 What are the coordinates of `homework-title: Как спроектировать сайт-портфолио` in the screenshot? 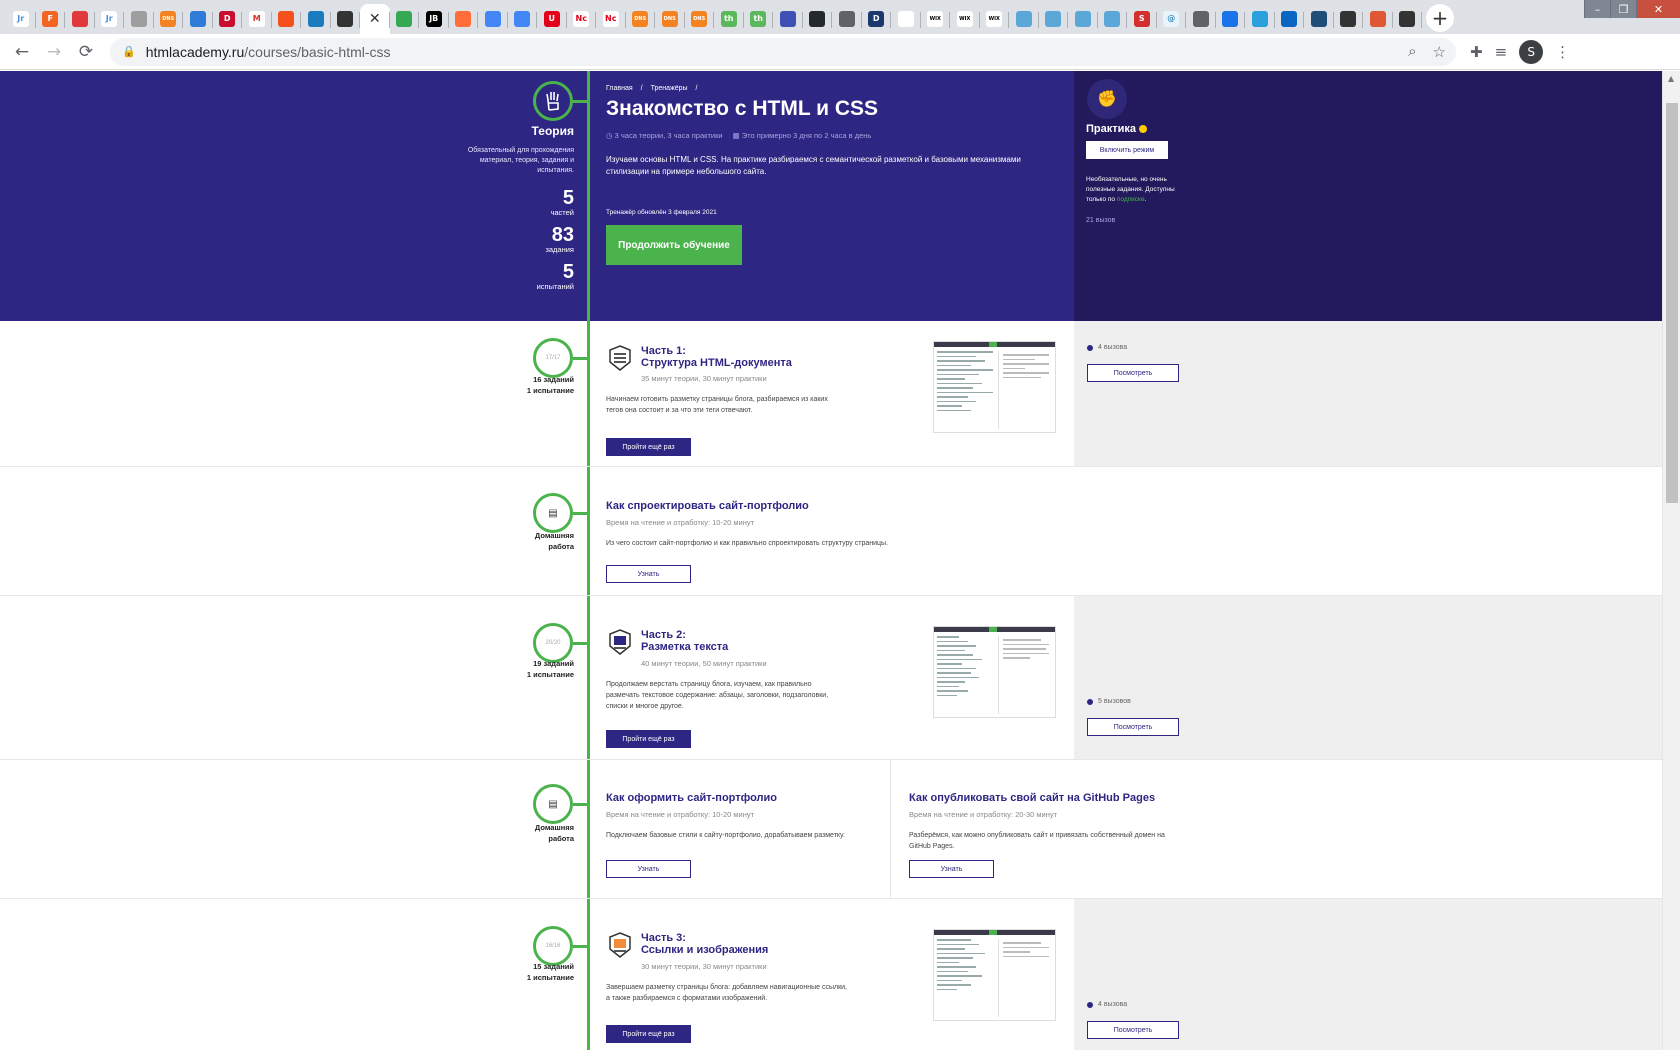 It's located at (707, 506).